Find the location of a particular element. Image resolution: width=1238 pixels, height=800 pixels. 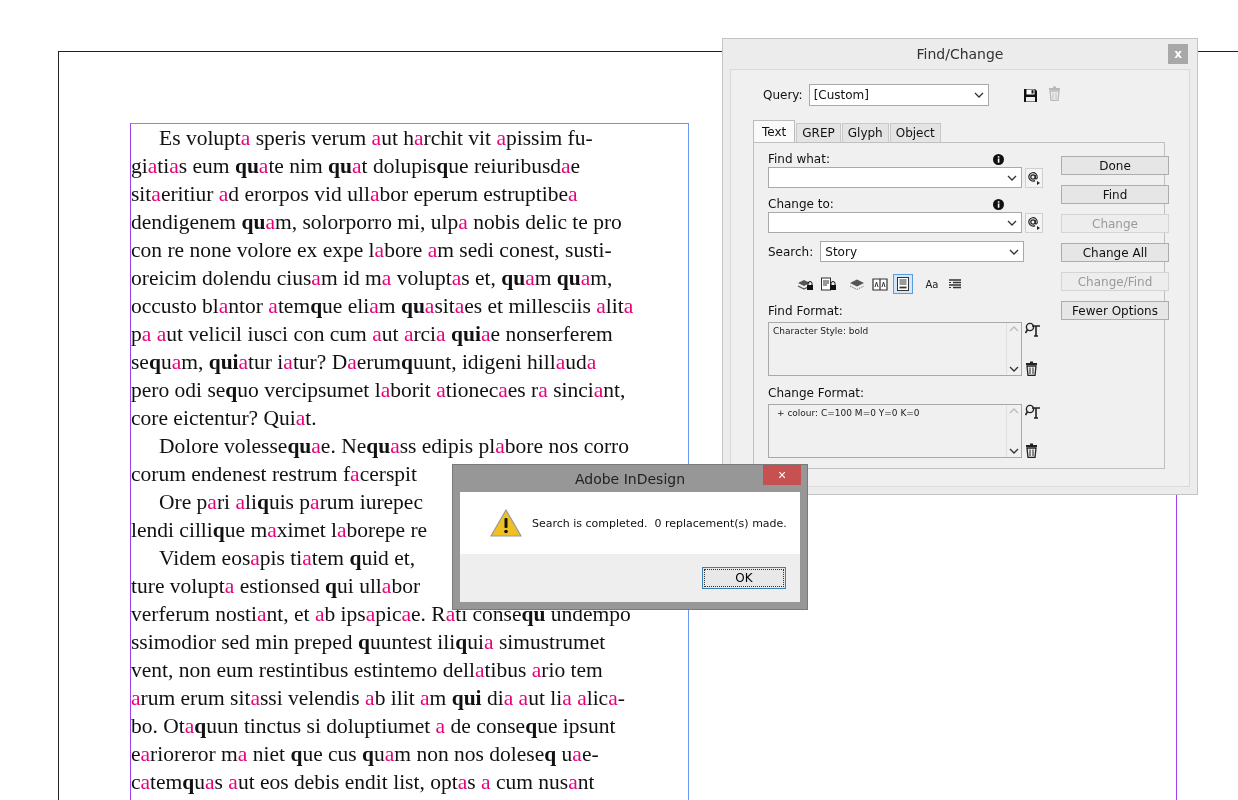

text-line: earioreror ma niet que cus quam non nos doleseq uae- is located at coordinates (365, 754).